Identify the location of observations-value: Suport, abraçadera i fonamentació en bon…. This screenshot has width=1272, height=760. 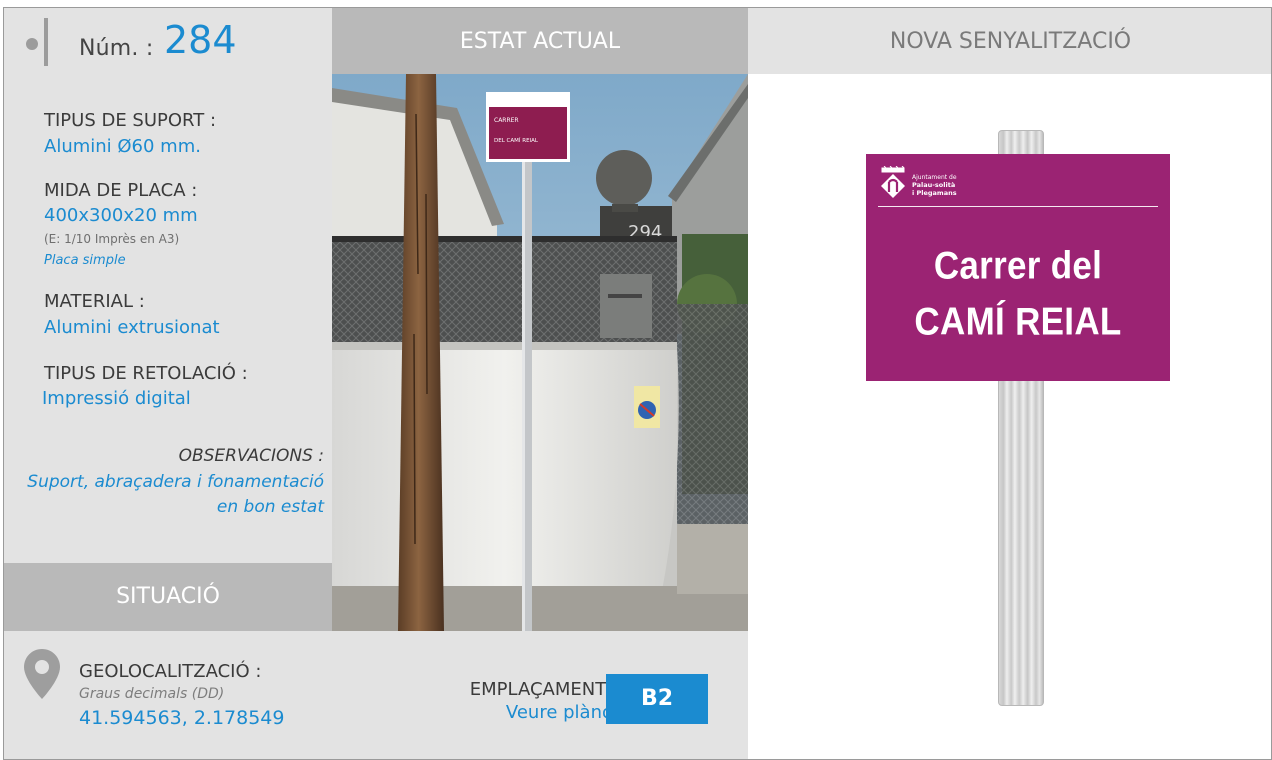
(175, 494).